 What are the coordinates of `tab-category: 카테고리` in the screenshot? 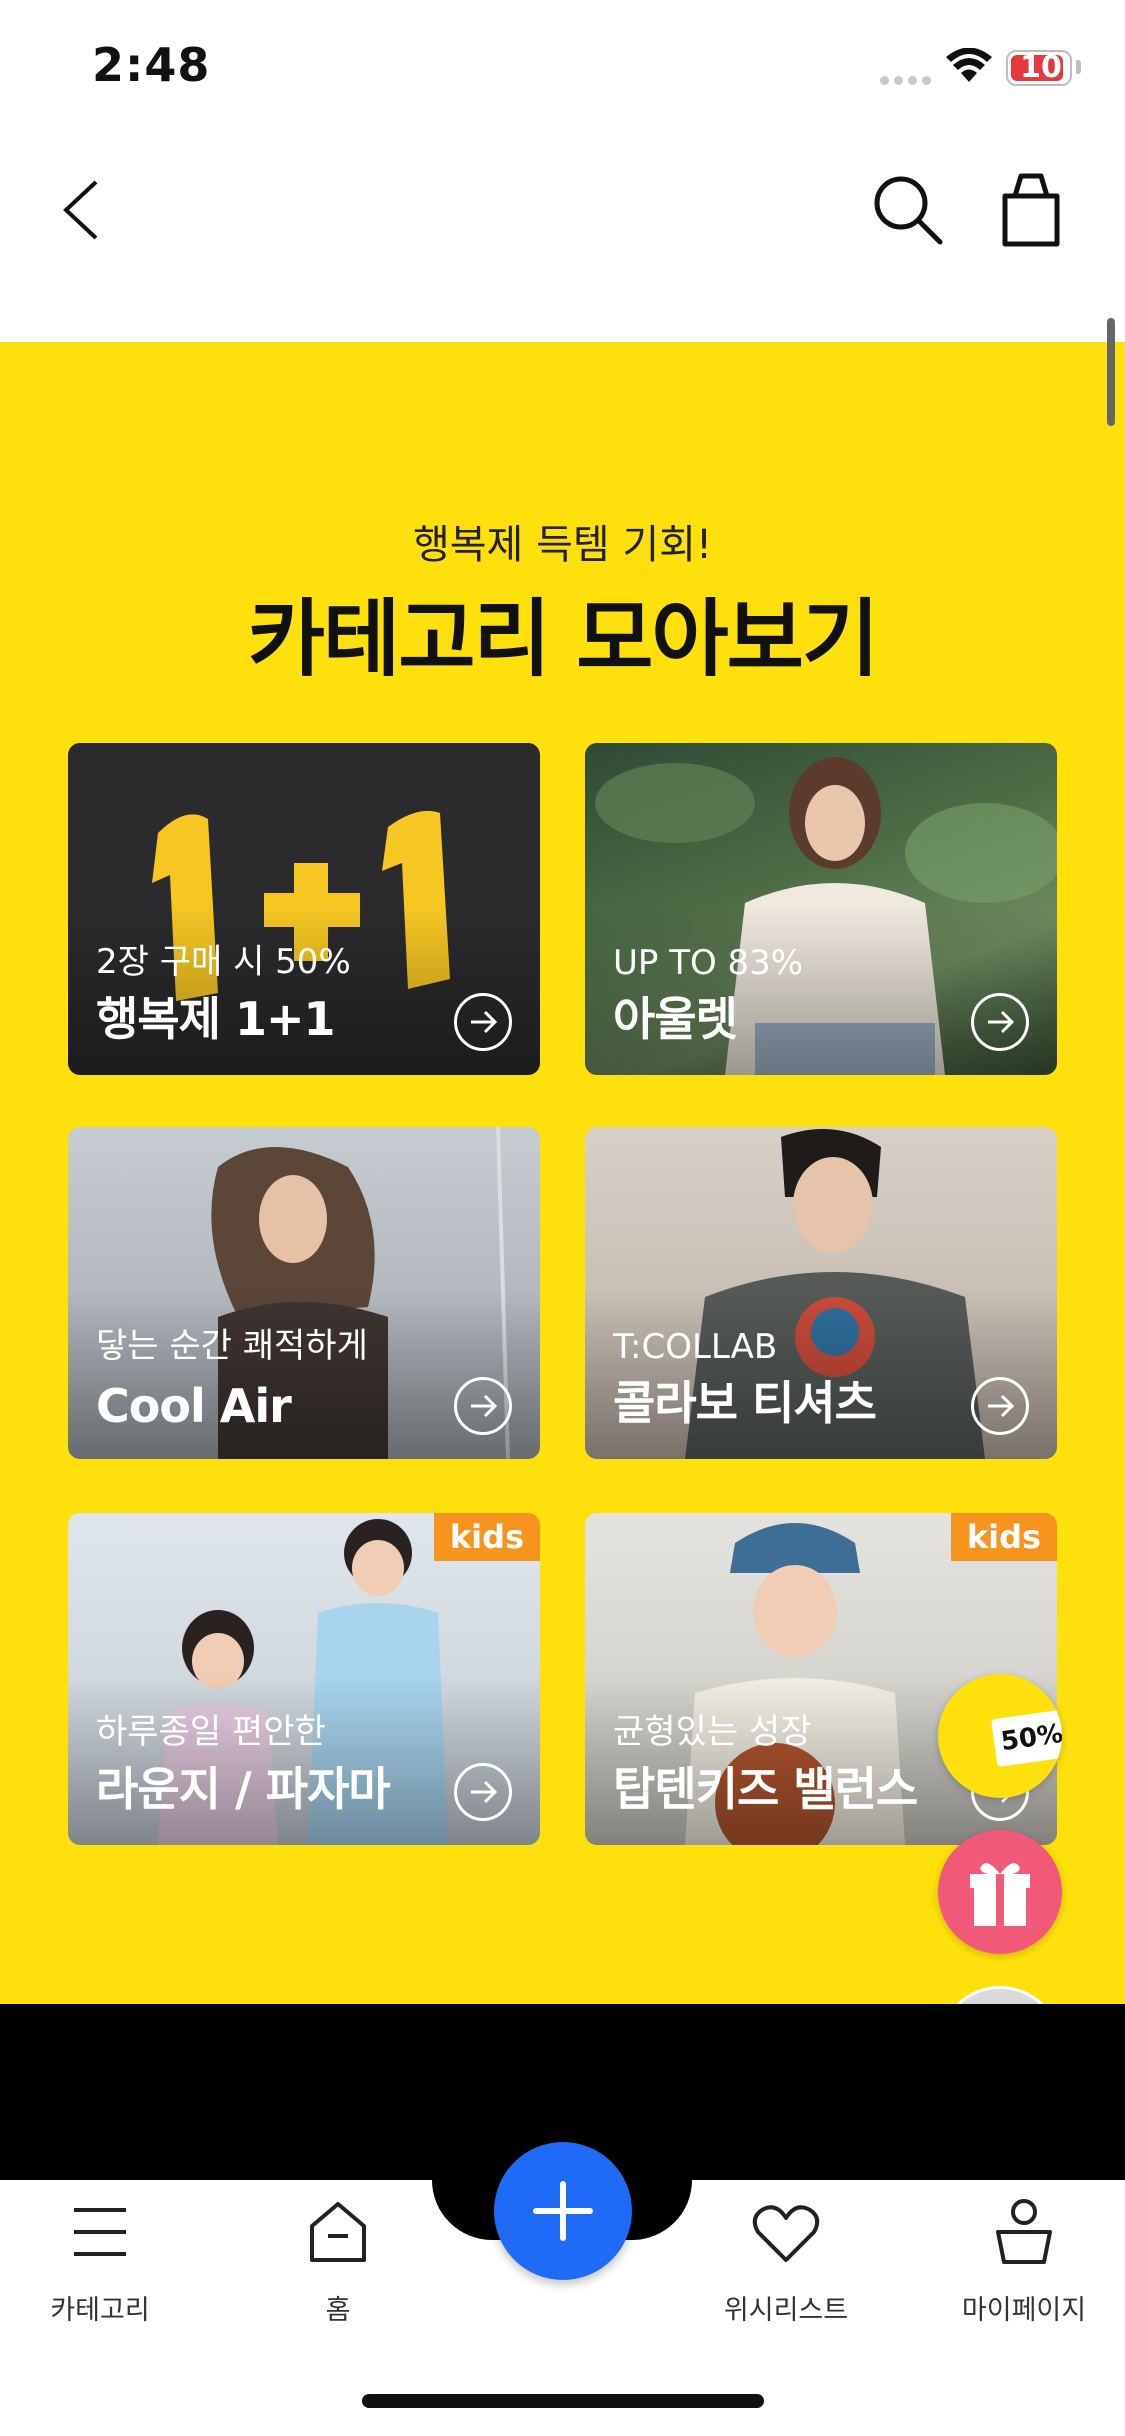 It's located at (100, 2260).